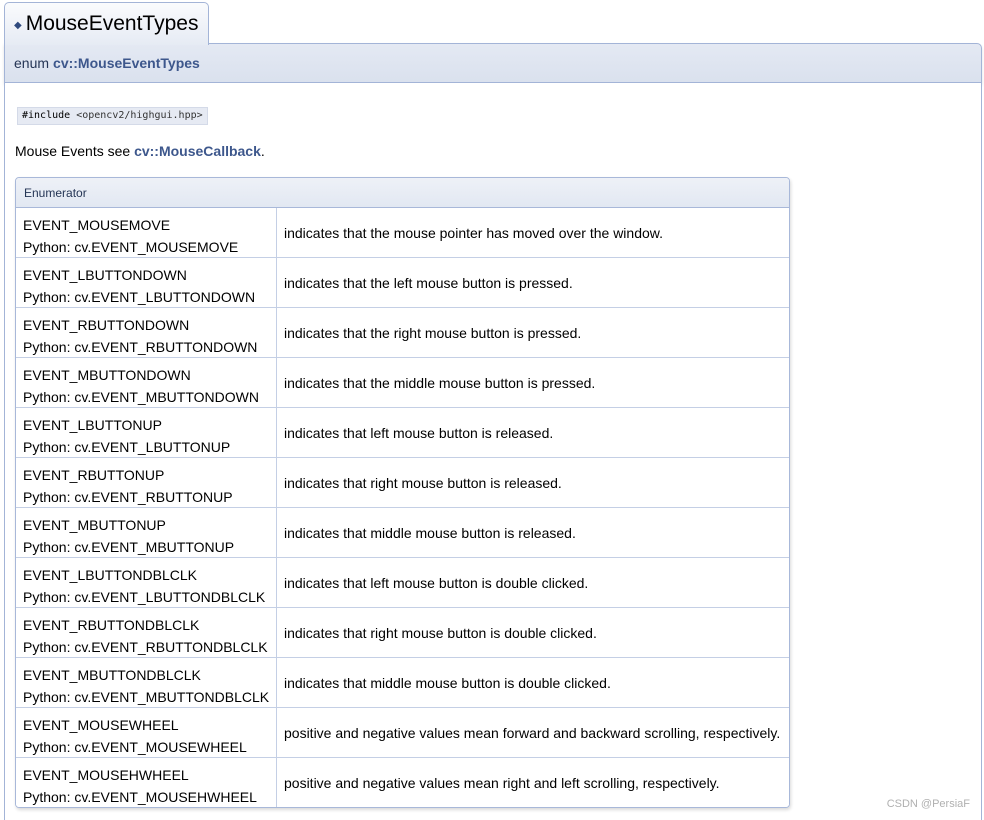 The height and width of the screenshot is (820, 984). I want to click on enum-prototype: enum cv::MouseEventTypes, so click(493, 63).